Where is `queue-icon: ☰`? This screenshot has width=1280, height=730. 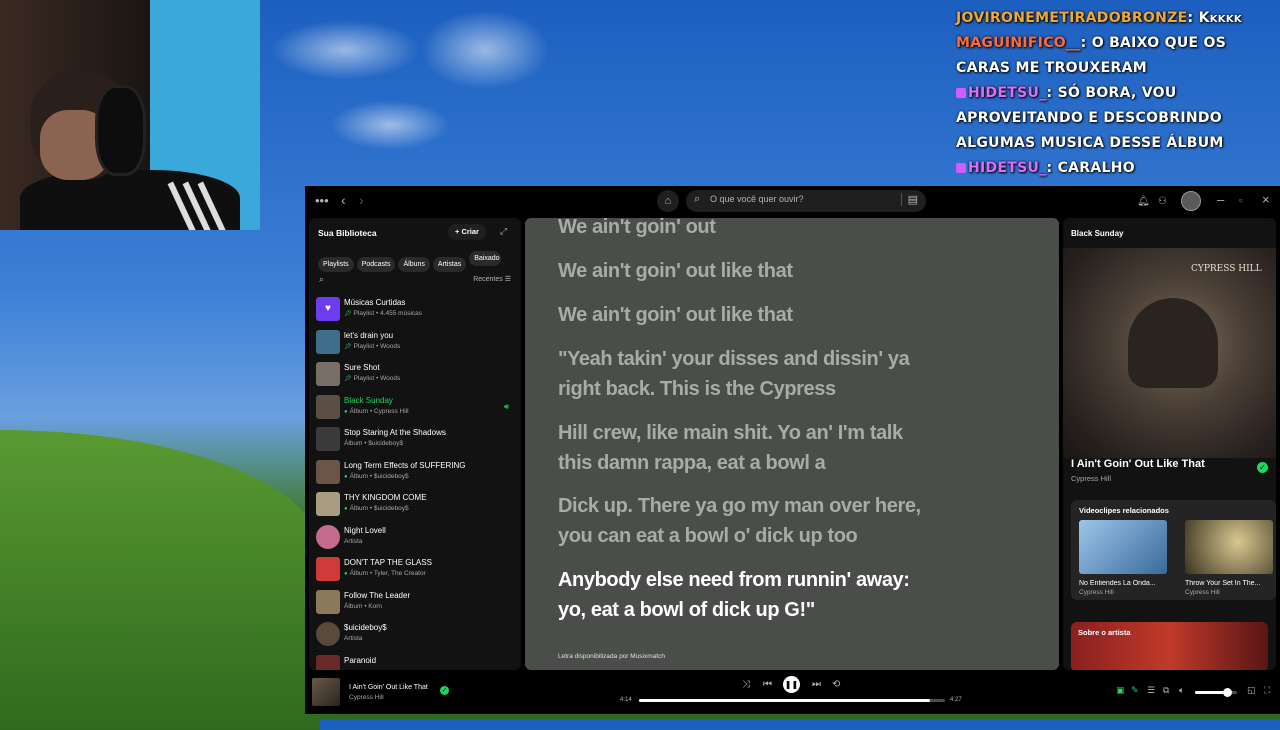
queue-icon: ☰ is located at coordinates (1151, 690).